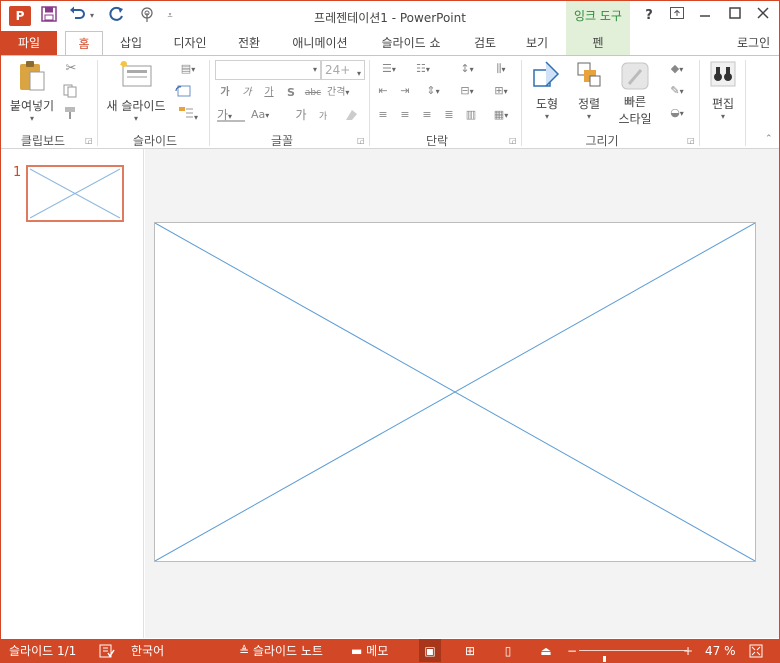 This screenshot has width=780, height=663. I want to click on clear-formatting-icon, so click(351, 115).